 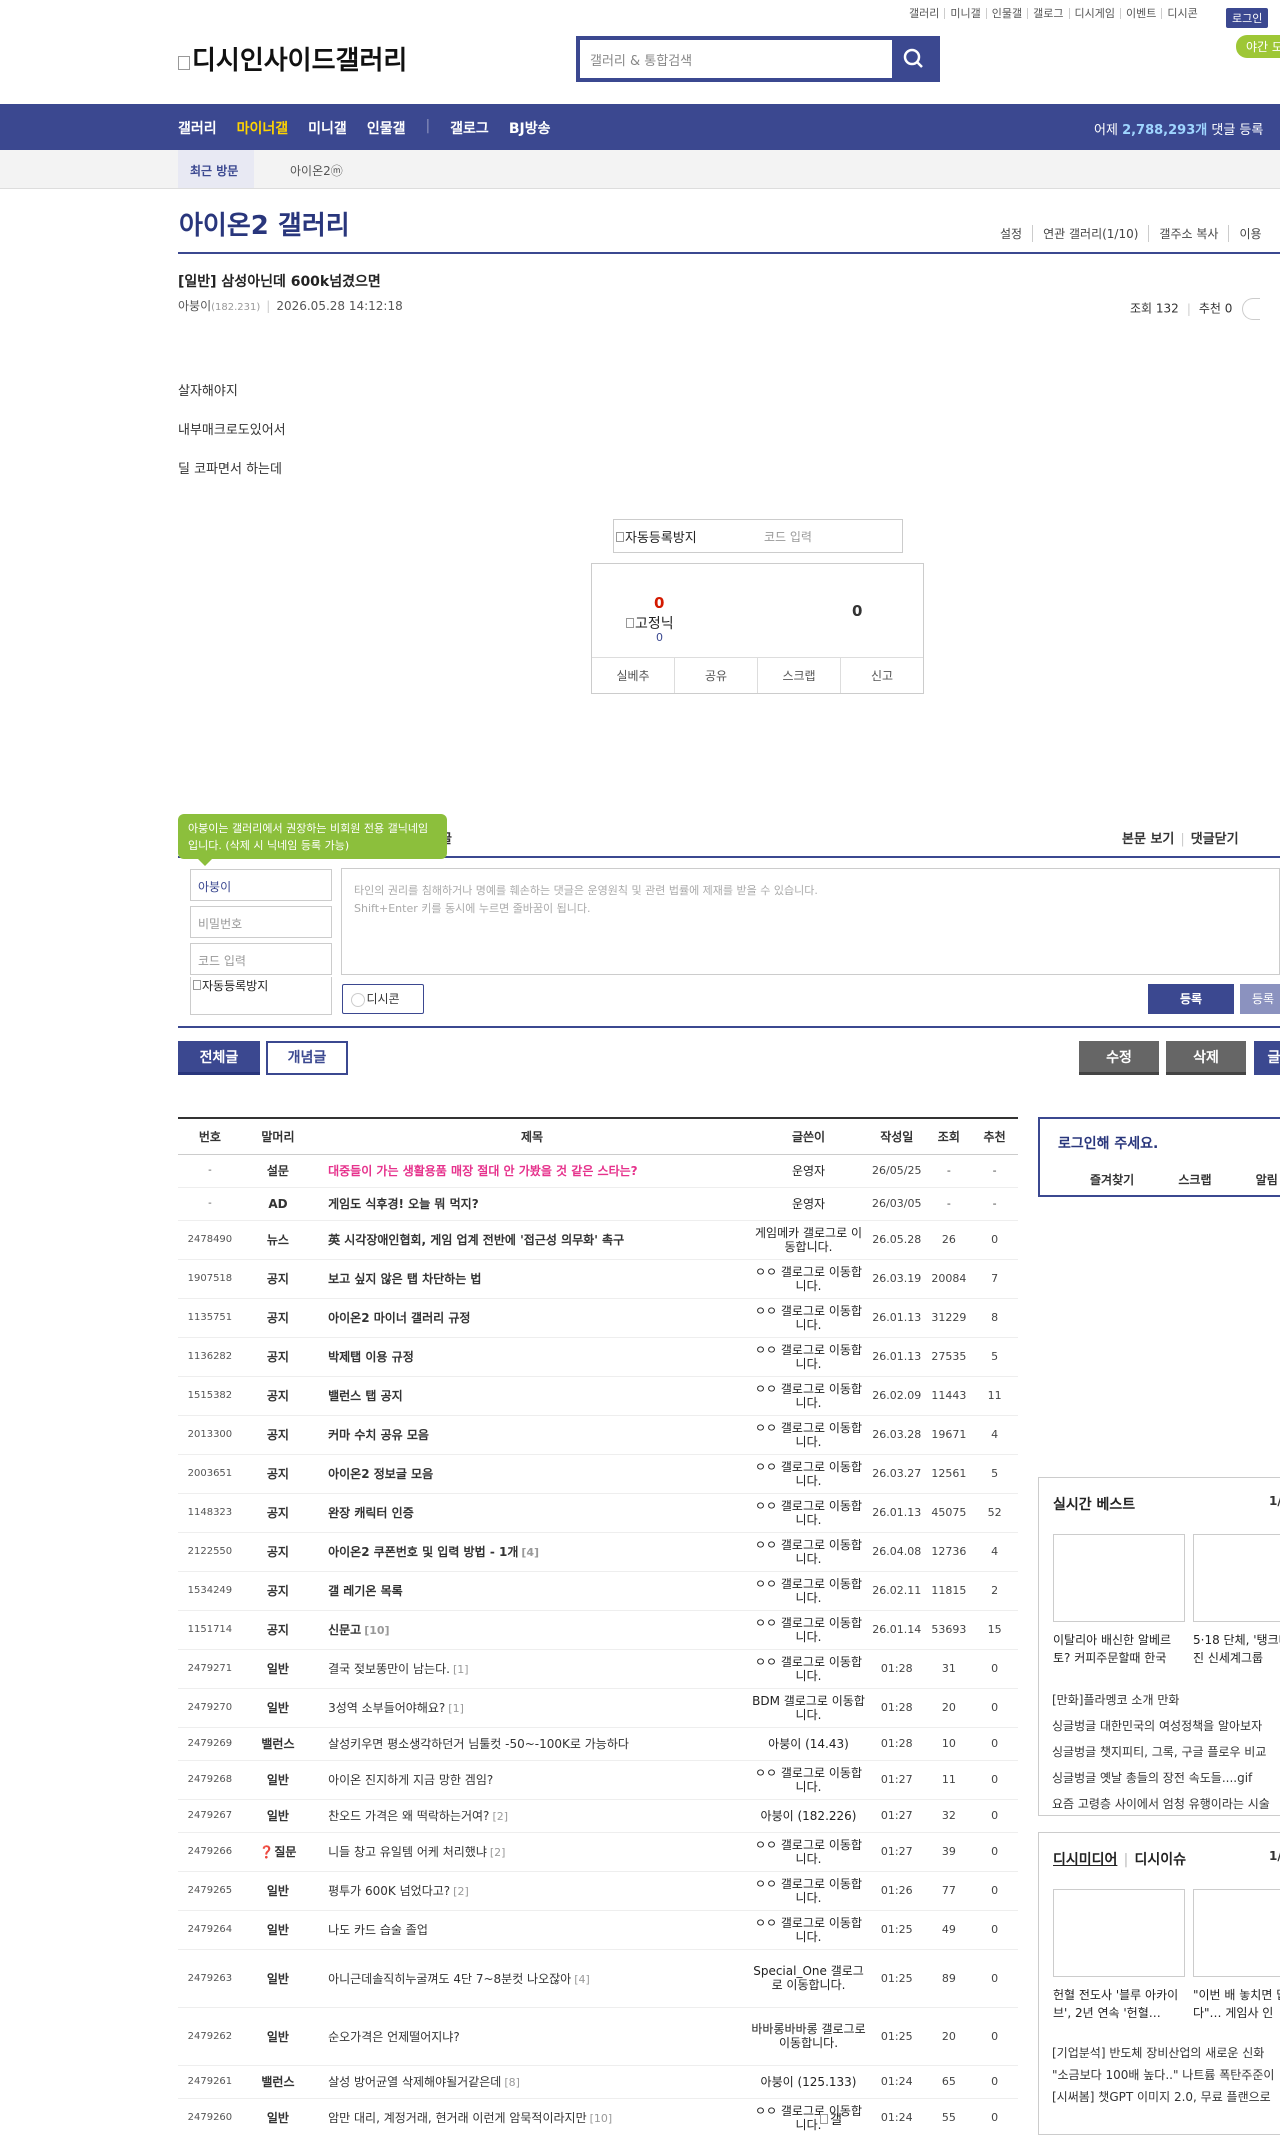 What do you see at coordinates (532, 1978) in the screenshot?
I see `post-subject-link: 아니근데솔직히누굴껴도 4단 7~8분컷 나오잖아 [4]` at bounding box center [532, 1978].